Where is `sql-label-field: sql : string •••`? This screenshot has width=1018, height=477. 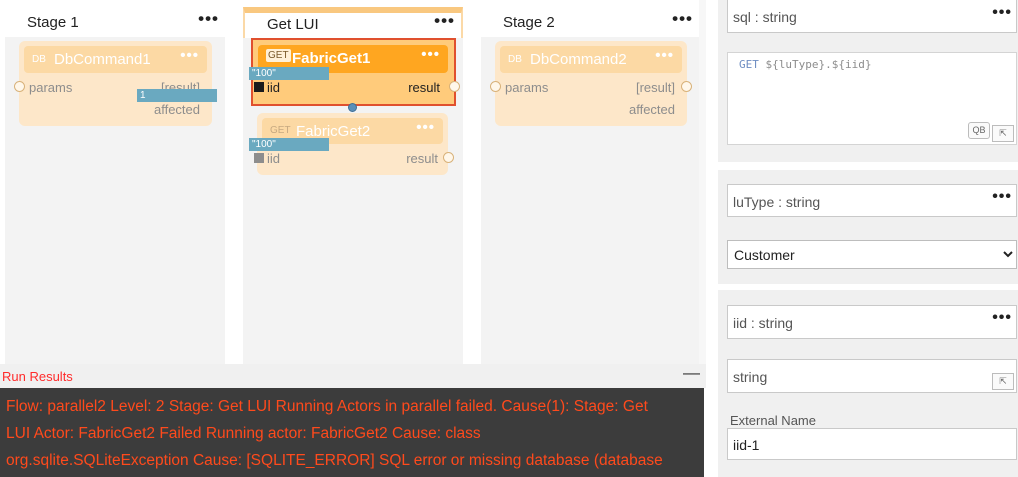 sql-label-field: sql : string ••• is located at coordinates (872, 16).